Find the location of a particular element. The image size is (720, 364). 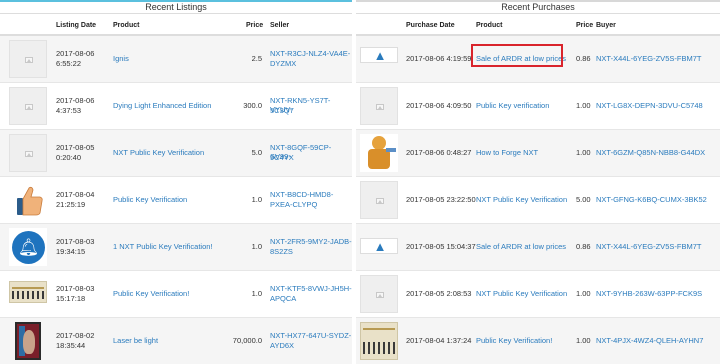

robot-thumbnail is located at coordinates (379, 153).